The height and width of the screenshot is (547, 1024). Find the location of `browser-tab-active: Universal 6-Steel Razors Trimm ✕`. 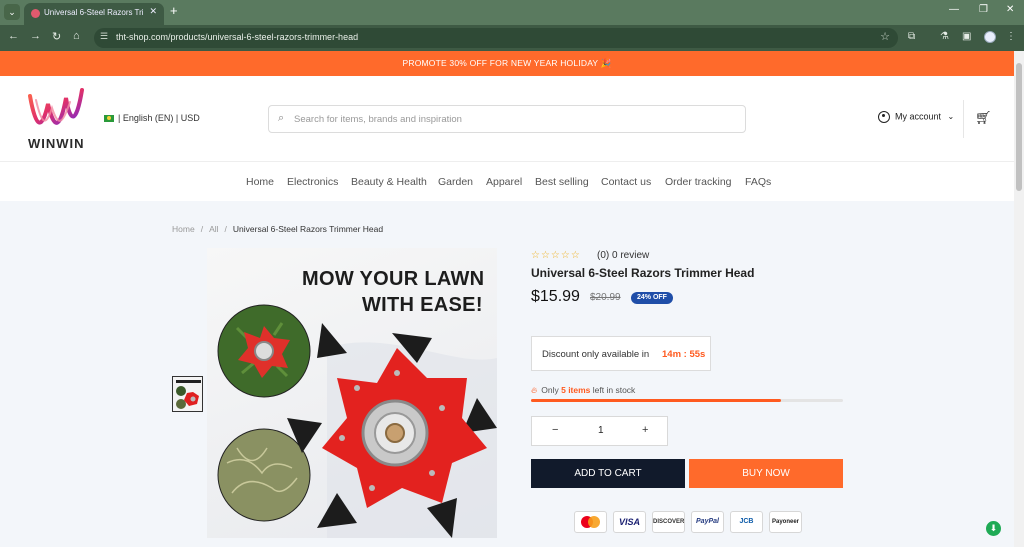

browser-tab-active: Universal 6-Steel Razors Trimm ✕ is located at coordinates (94, 14).